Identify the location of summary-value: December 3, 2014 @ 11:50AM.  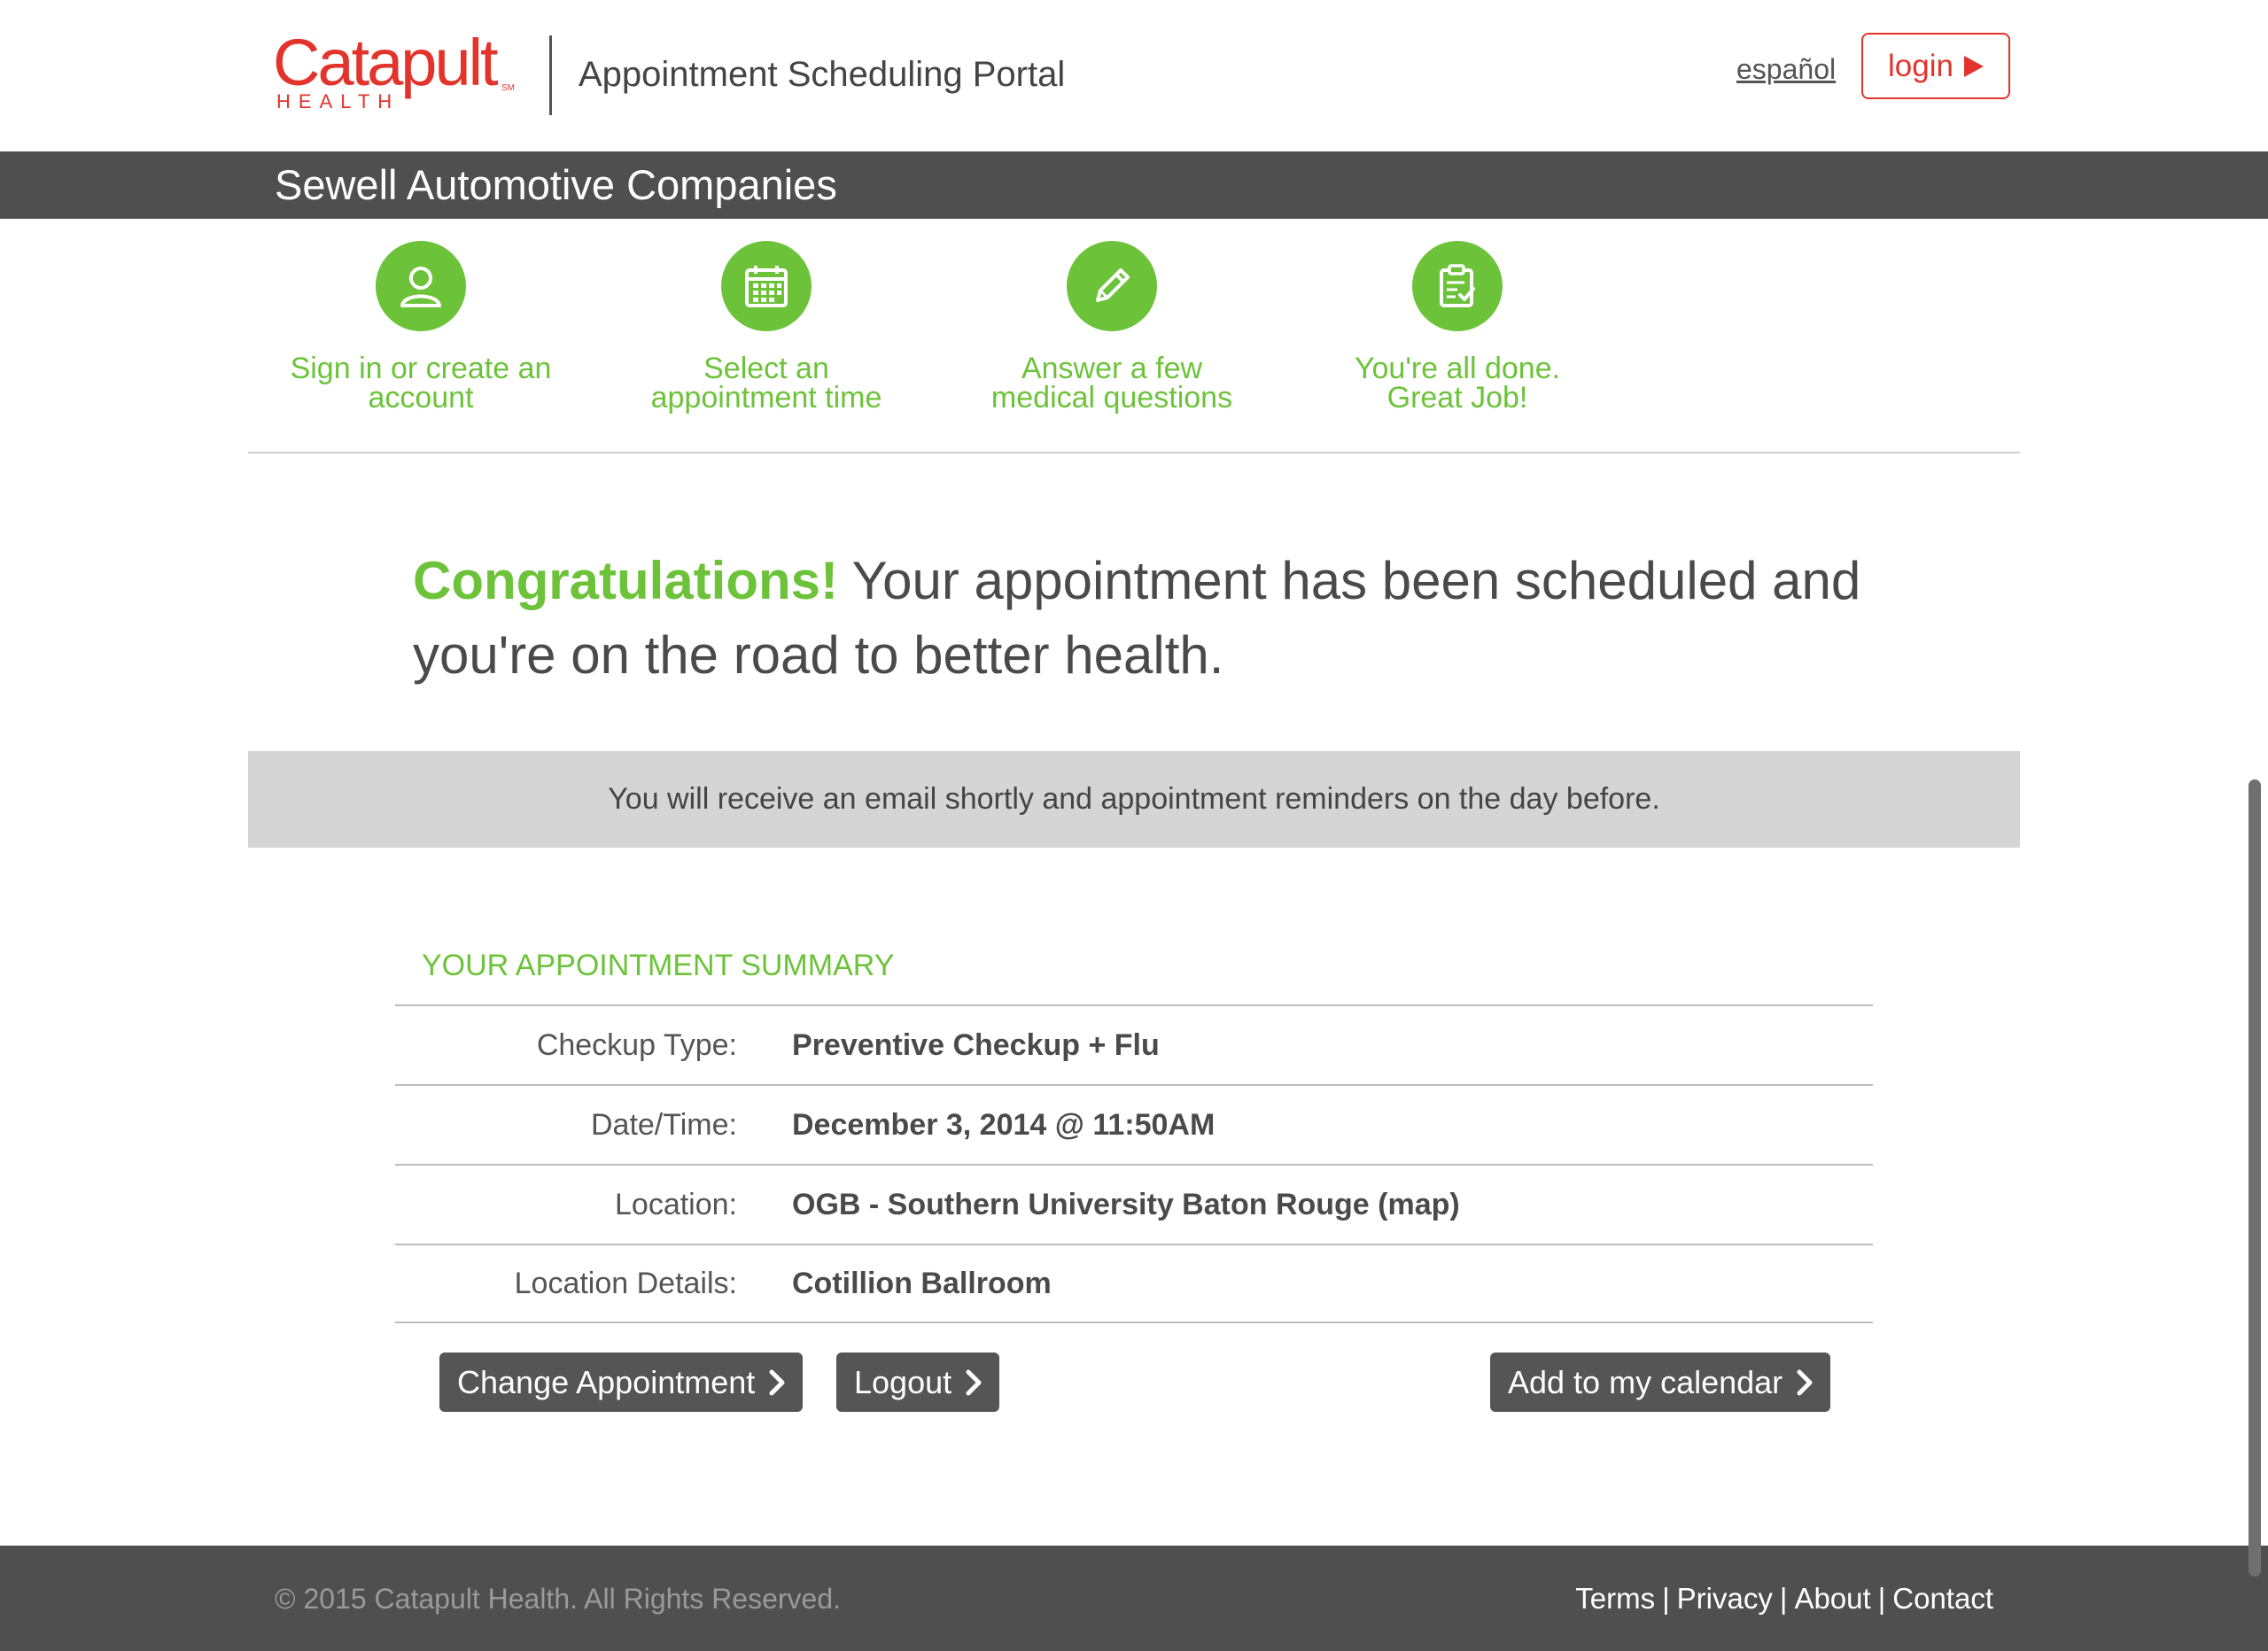
(1004, 1124).